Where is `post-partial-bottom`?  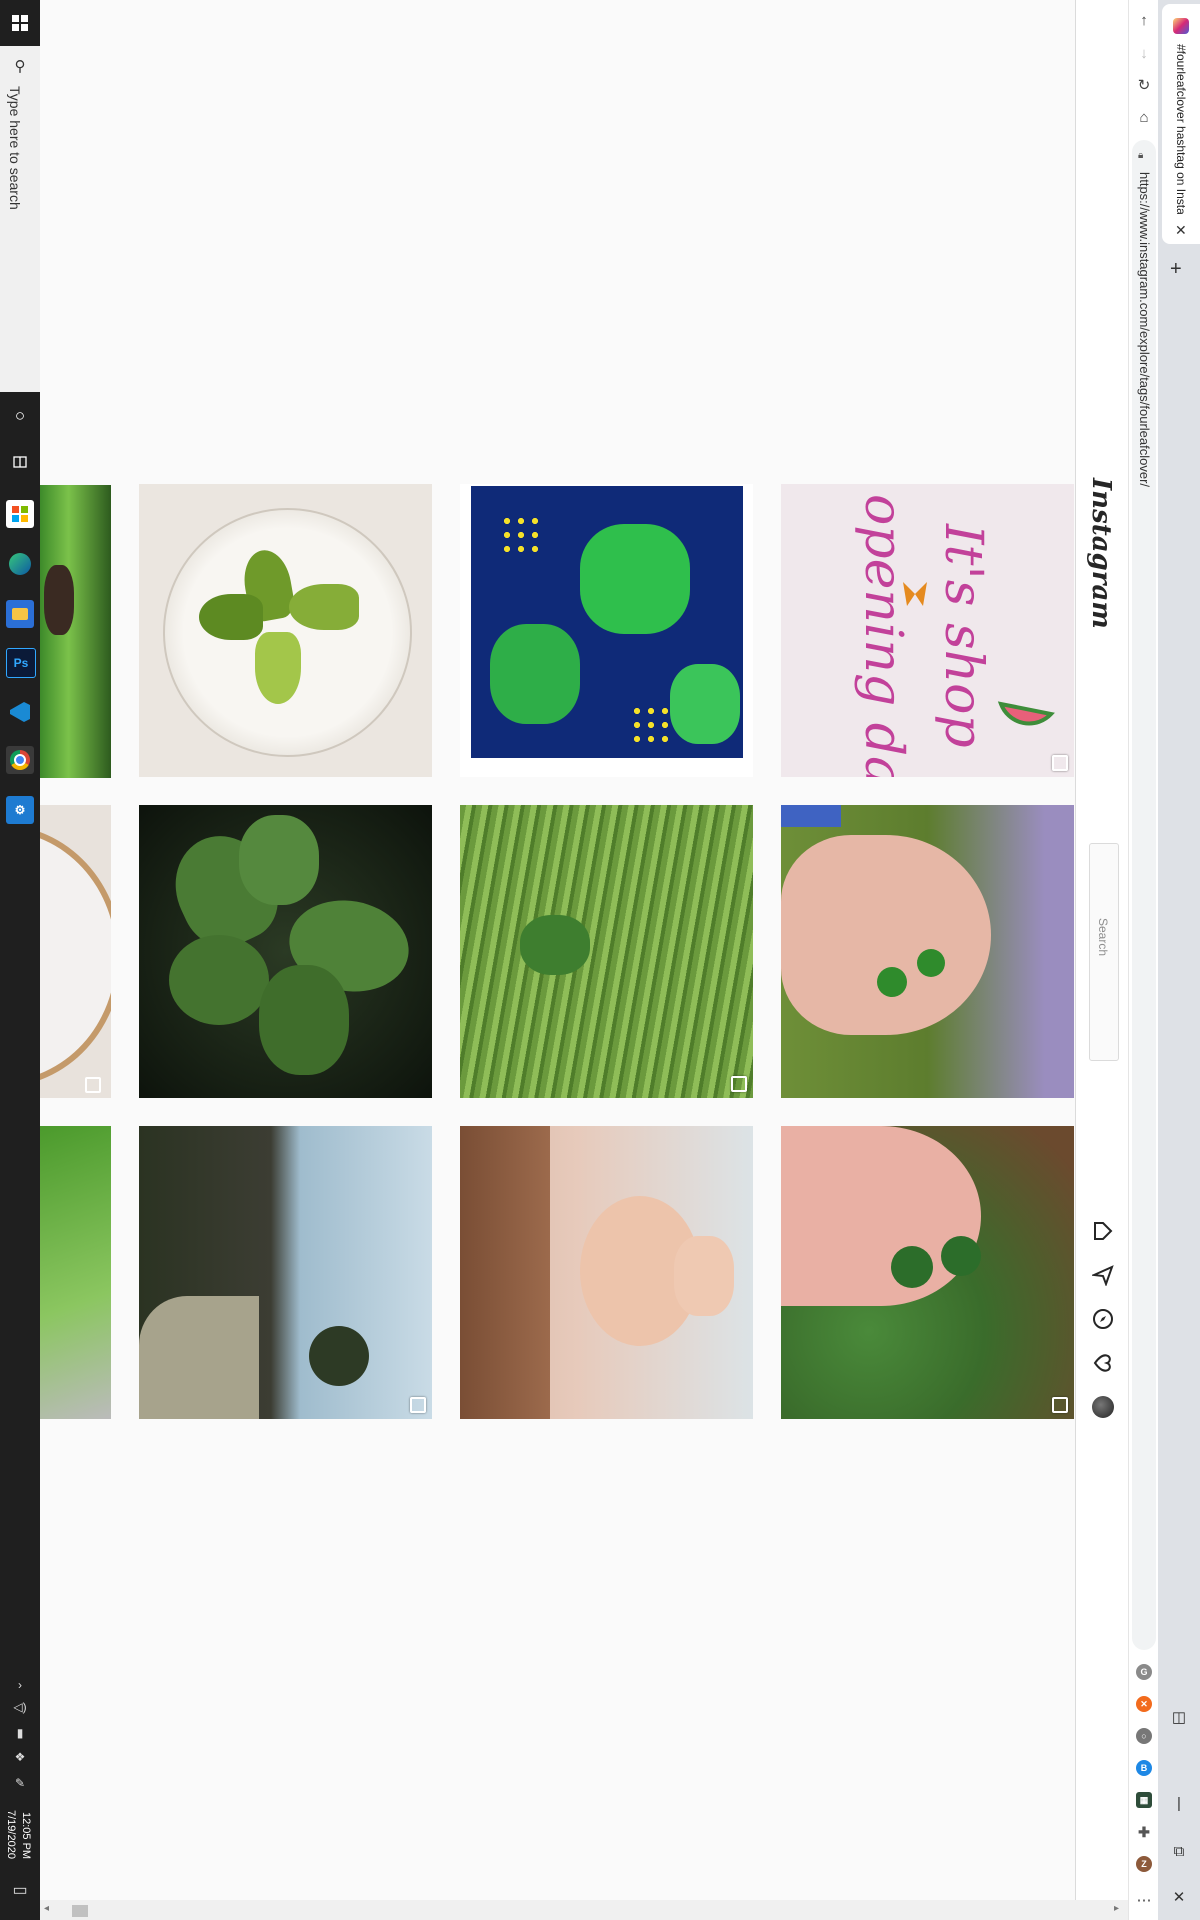 post-partial-bottom is located at coordinates (75, 1272).